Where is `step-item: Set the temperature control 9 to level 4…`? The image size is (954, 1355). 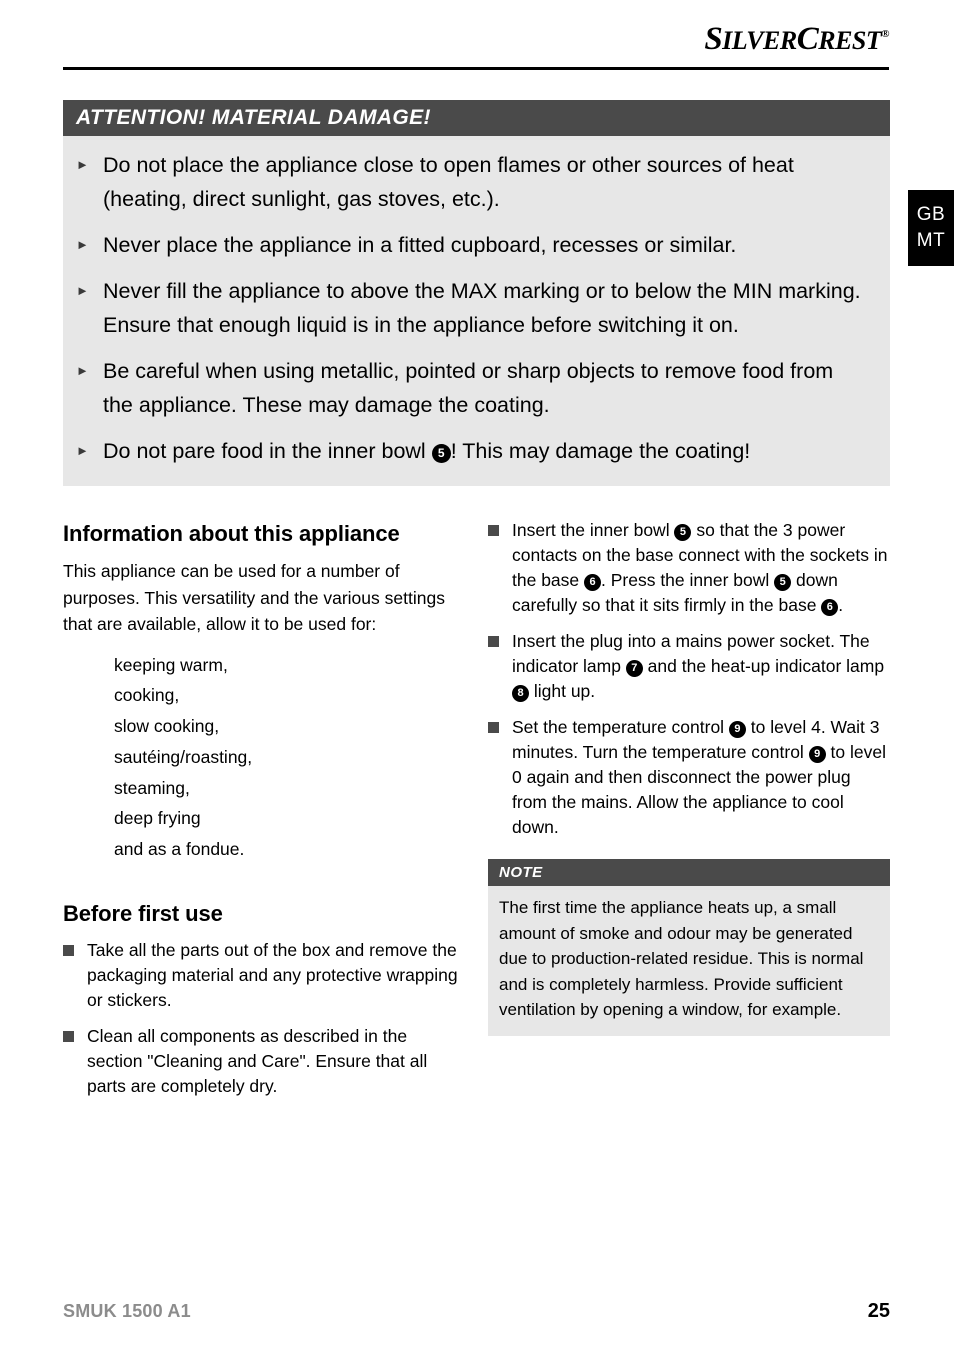
step-item: Set the temperature control 9 to level 4… is located at coordinates (689, 777).